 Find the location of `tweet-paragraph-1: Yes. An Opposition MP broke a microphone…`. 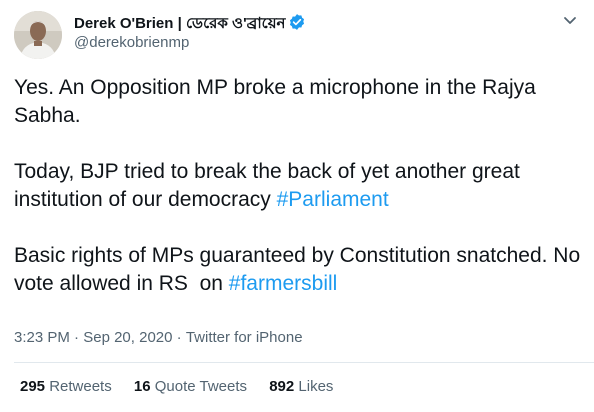

tweet-paragraph-1: Yes. An Opposition MP broke a microphone… is located at coordinates (275, 101).